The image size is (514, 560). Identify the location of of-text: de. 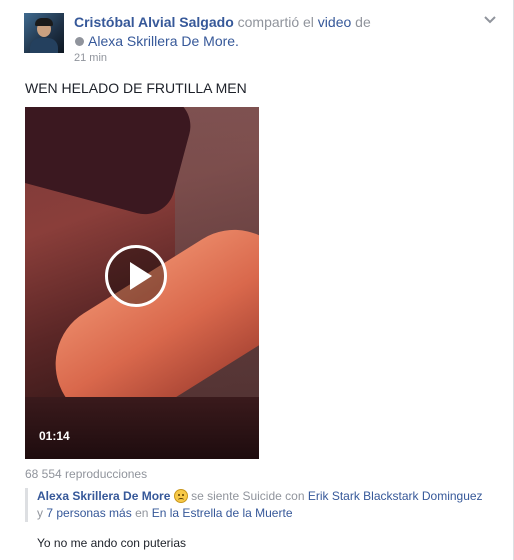
(361, 22).